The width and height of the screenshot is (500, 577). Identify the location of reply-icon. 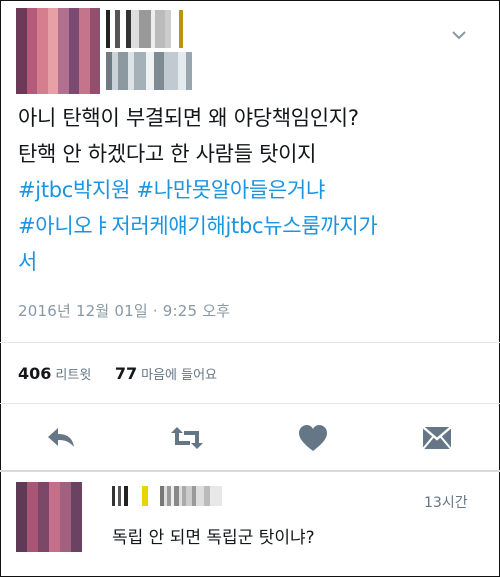
(61, 437).